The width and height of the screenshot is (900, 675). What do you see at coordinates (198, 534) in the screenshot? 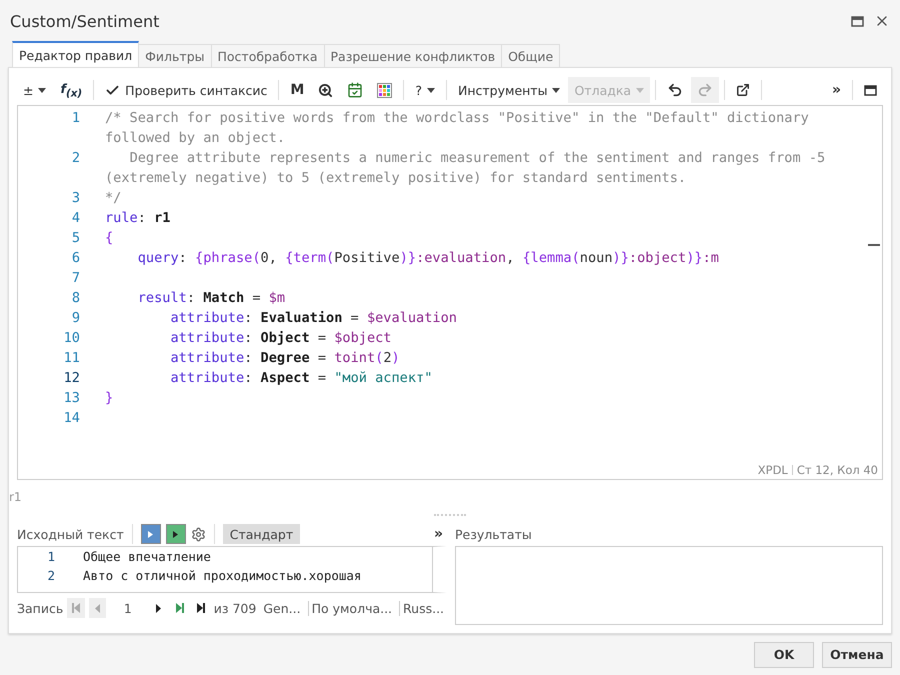
I see `settings-icon` at bounding box center [198, 534].